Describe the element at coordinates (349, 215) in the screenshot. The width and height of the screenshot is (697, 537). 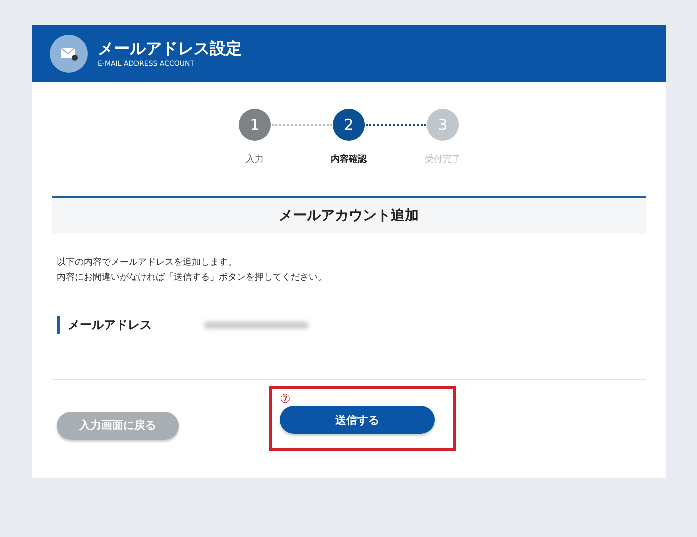
I see `section-title: メールアカウント追加` at that location.